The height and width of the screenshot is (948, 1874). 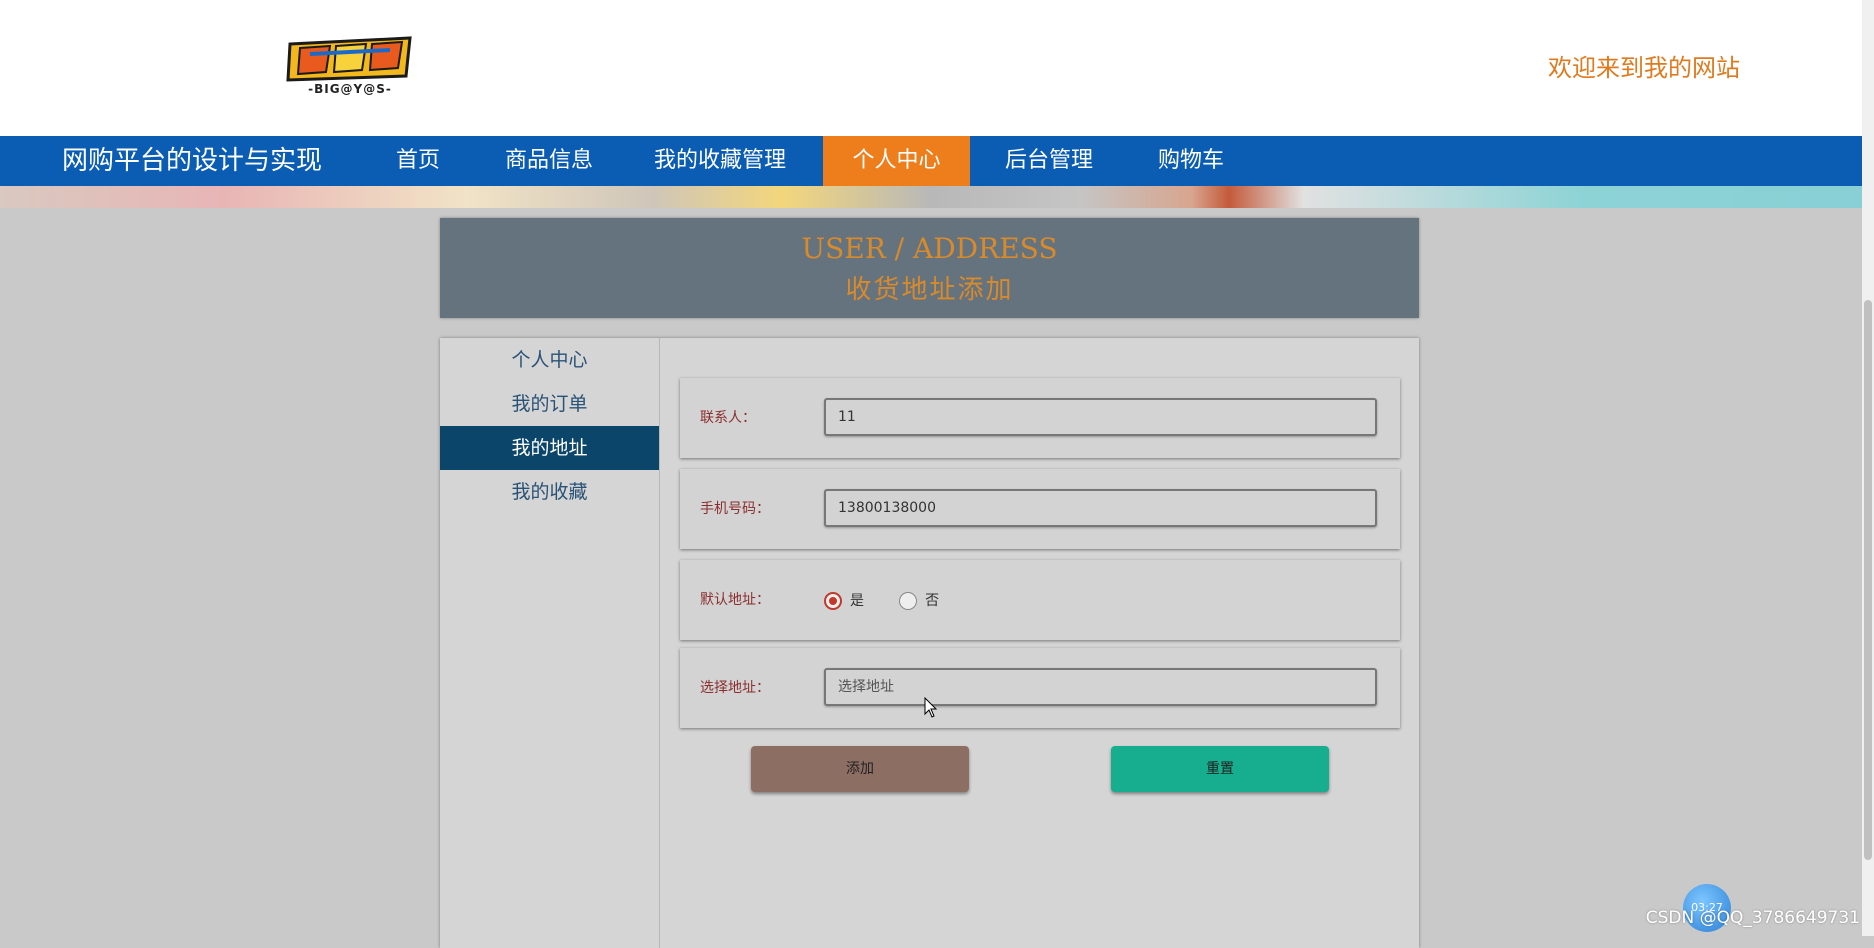 What do you see at coordinates (549, 360) in the screenshot?
I see `sidebar-item-personal-center: 个人中心` at bounding box center [549, 360].